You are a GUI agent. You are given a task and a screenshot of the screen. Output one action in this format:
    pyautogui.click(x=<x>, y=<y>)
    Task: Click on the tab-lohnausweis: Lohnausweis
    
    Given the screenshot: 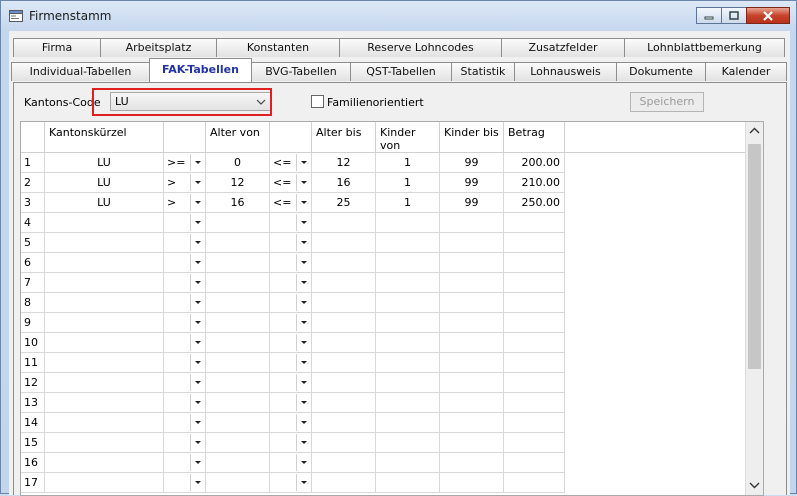 What is the action you would take?
    pyautogui.click(x=565, y=71)
    